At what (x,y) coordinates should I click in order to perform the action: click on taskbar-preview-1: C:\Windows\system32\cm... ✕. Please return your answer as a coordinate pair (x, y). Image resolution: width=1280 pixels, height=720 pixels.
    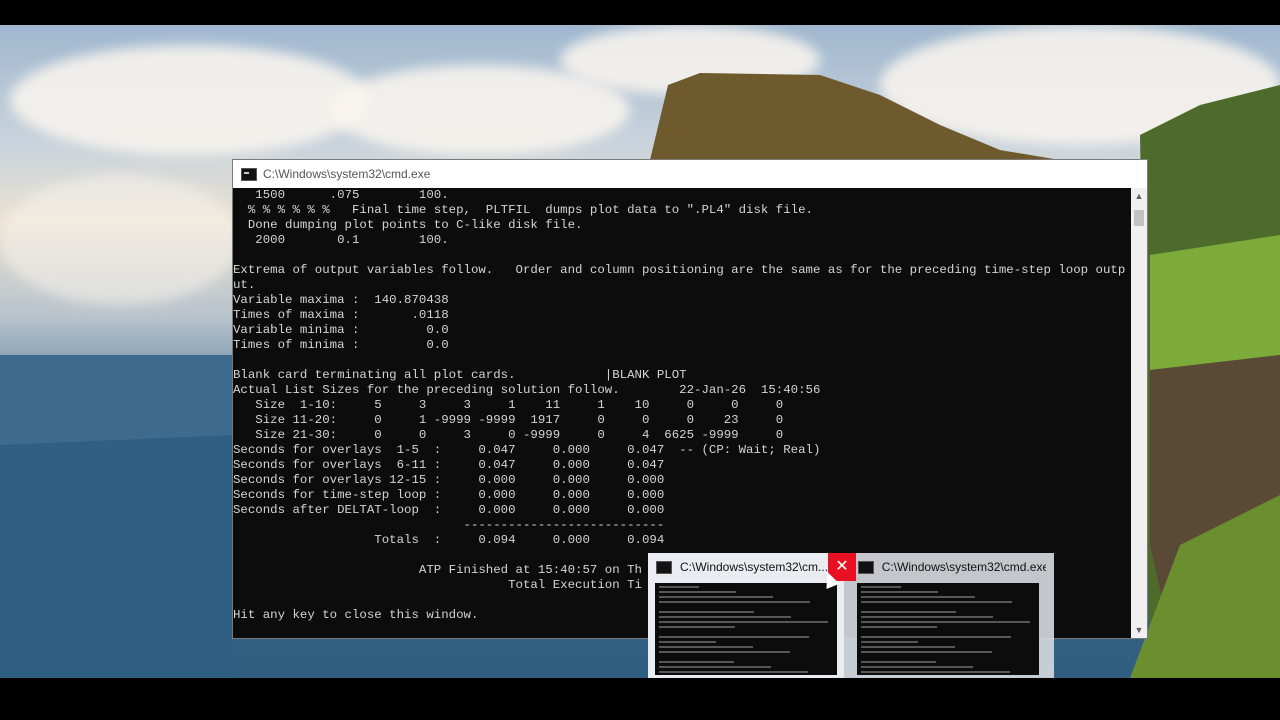
    Looking at the image, I should click on (752, 615).